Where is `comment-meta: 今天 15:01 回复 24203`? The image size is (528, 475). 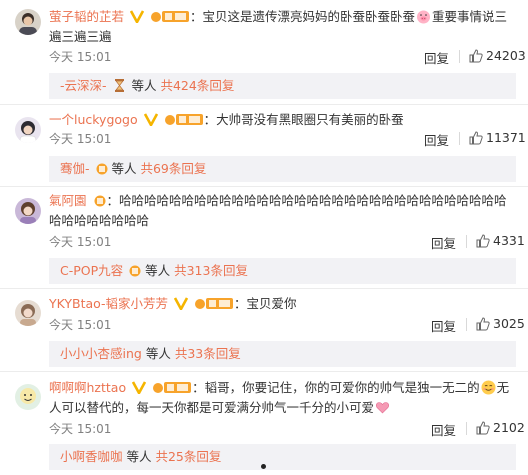
comment-meta: 今天 15:01 回复 24203 is located at coordinates (287, 57).